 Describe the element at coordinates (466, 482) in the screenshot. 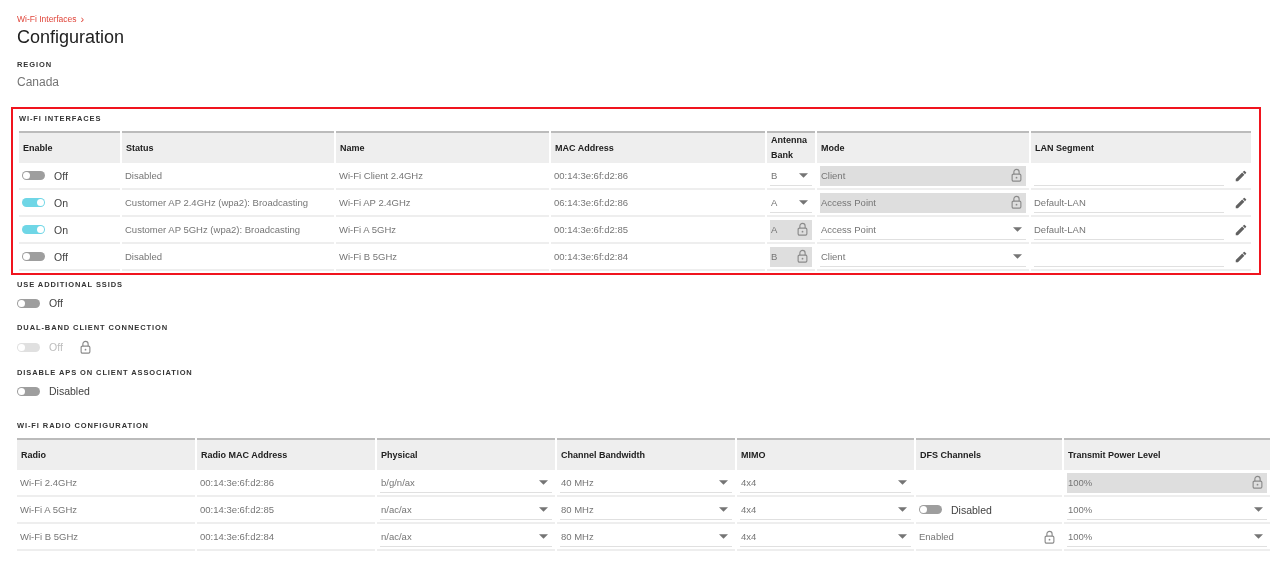

I see `select-field: b/g/n/ax` at that location.